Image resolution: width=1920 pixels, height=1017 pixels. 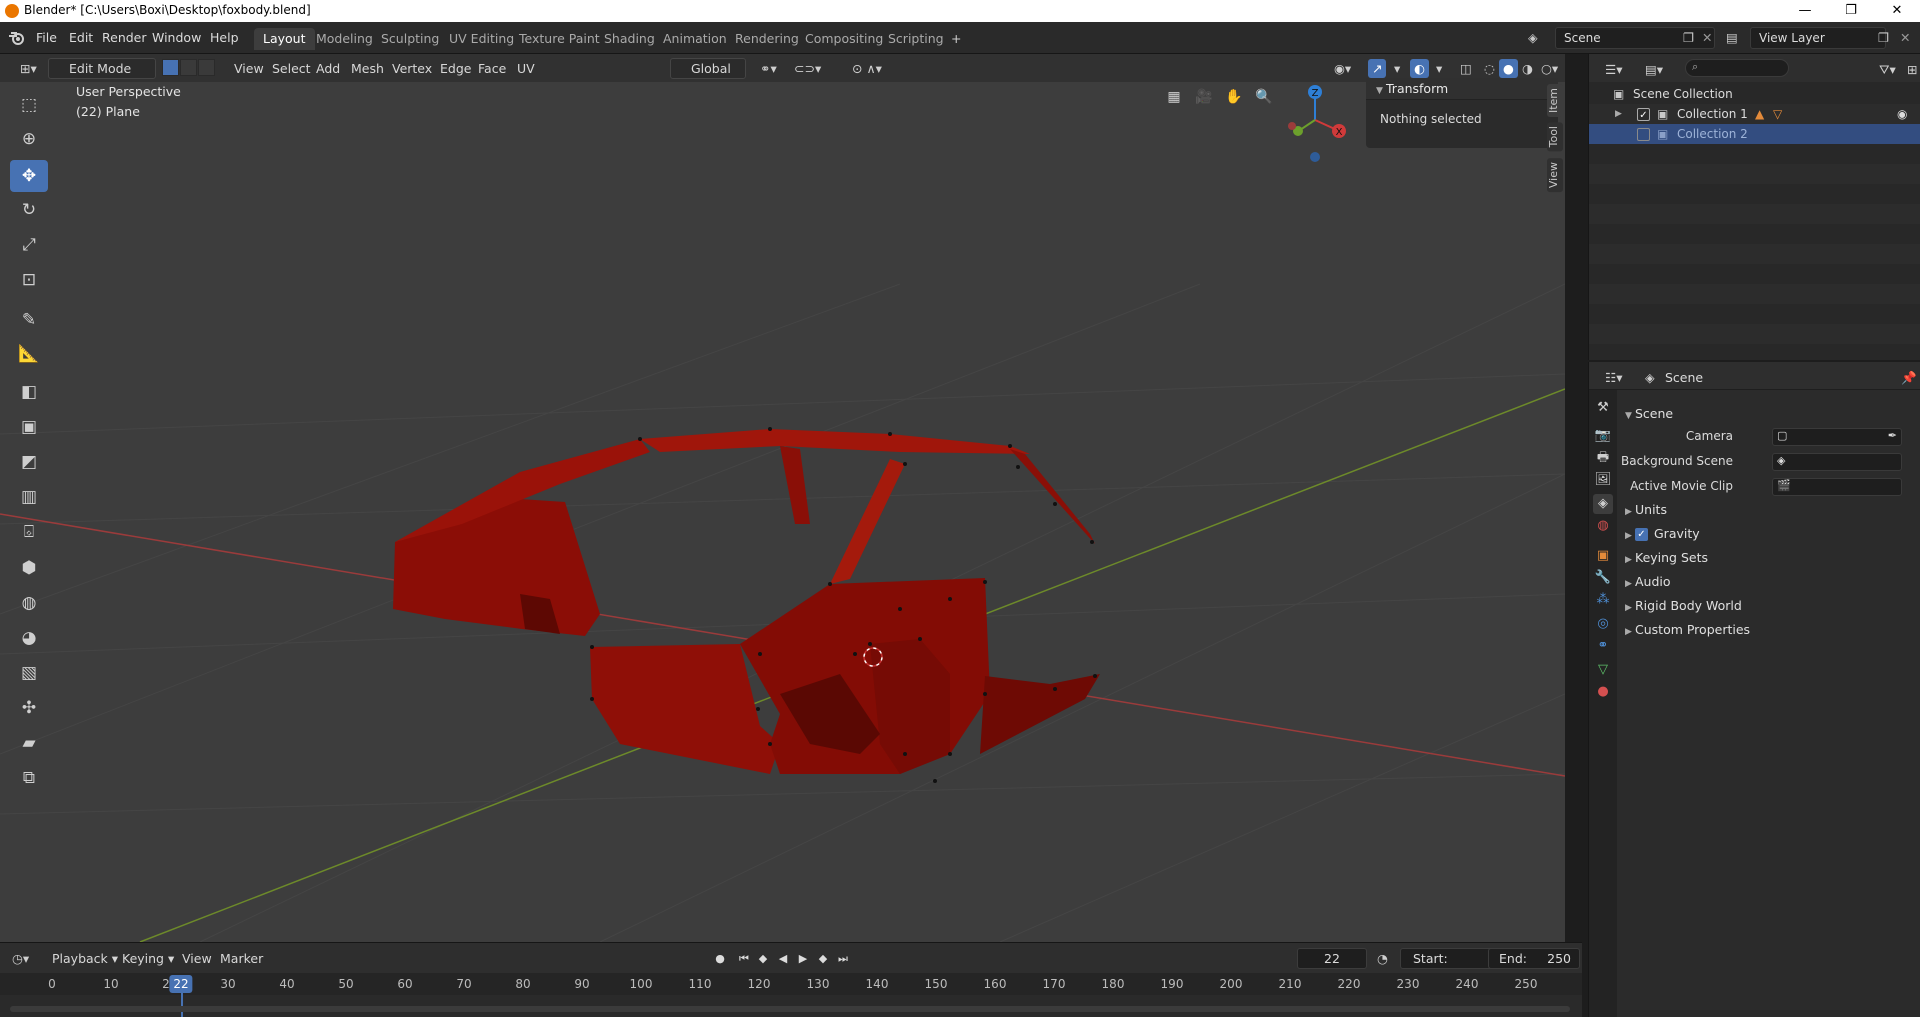 What do you see at coordinates (1769, 630) in the screenshot?
I see `custom-properties-panel-header: ▶ Custom Properties` at bounding box center [1769, 630].